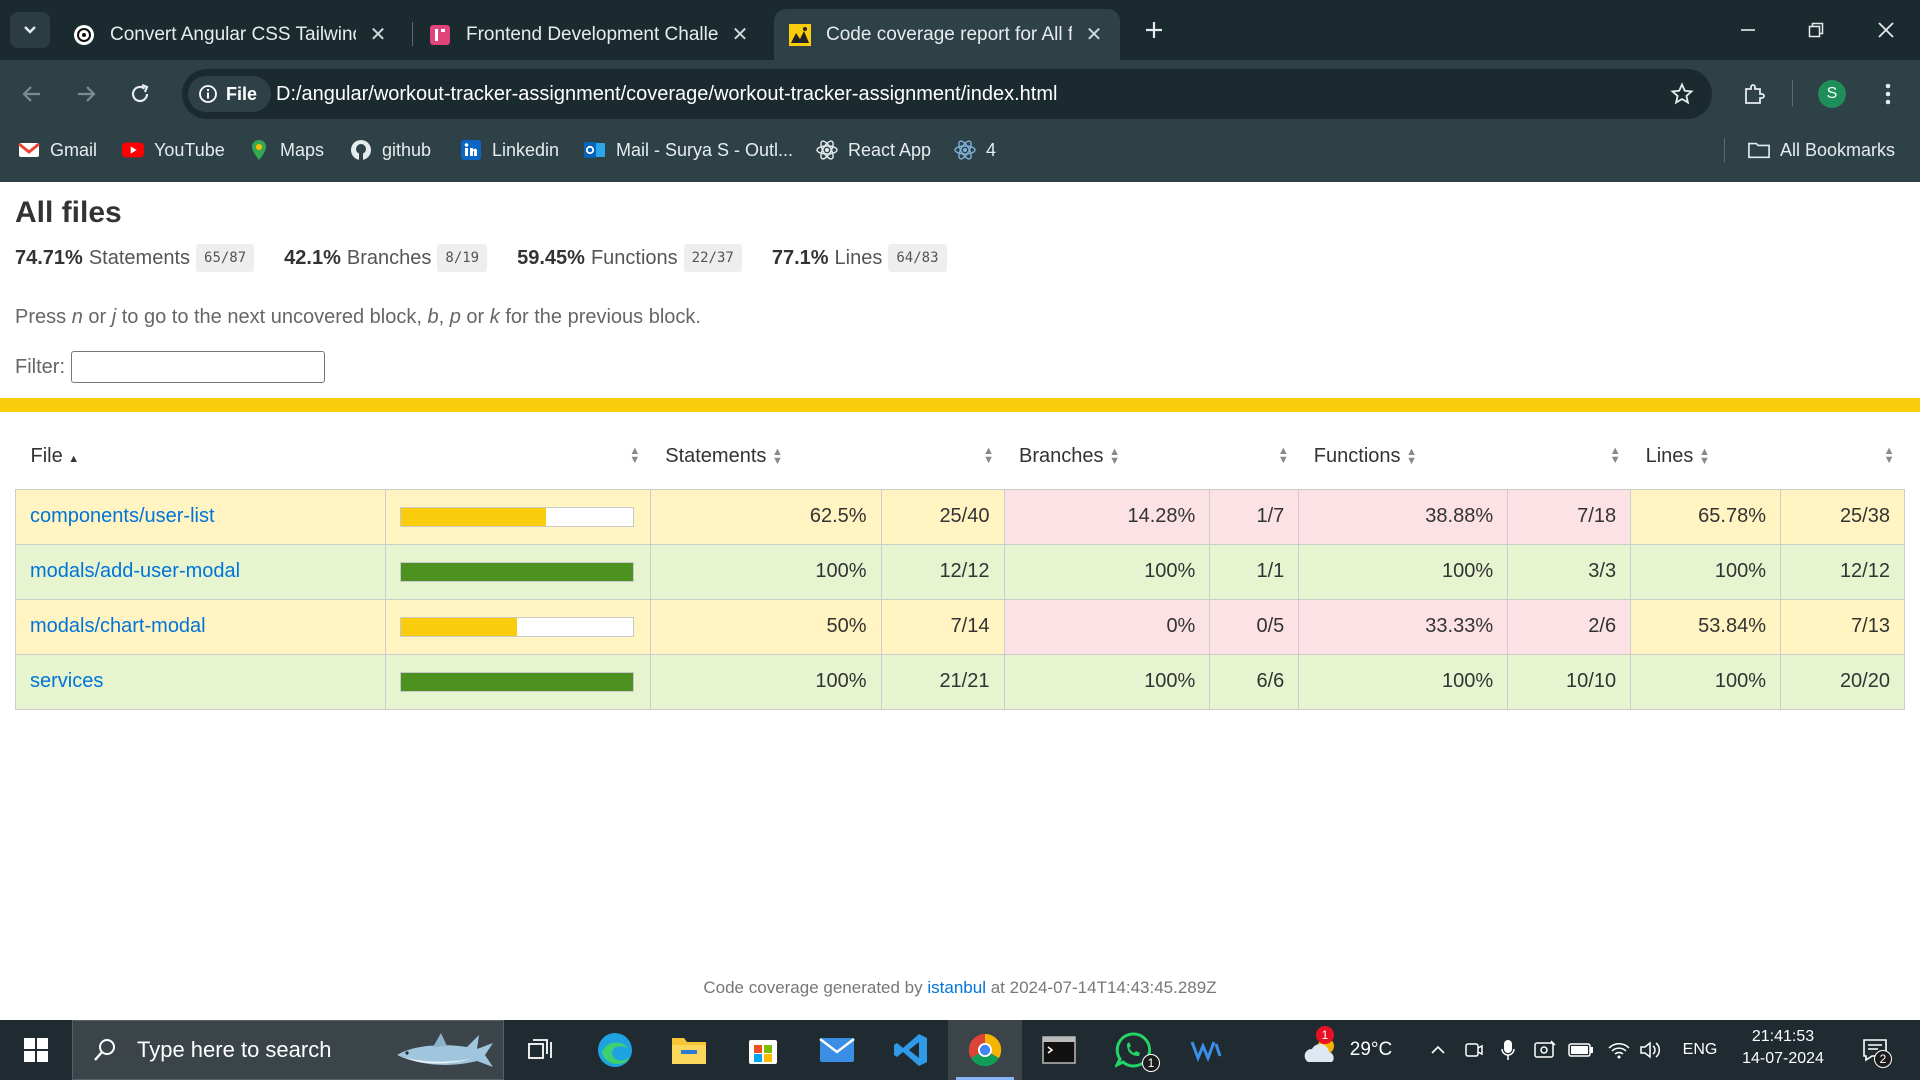 Image resolution: width=1920 pixels, height=1080 pixels. I want to click on bookmark-maps: Maps, so click(286, 150).